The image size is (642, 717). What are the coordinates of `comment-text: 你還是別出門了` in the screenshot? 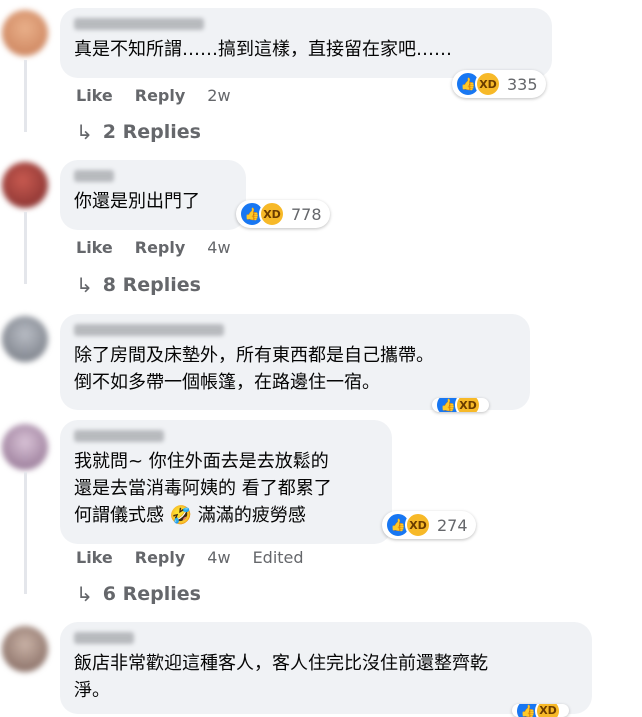 It's located at (137, 201).